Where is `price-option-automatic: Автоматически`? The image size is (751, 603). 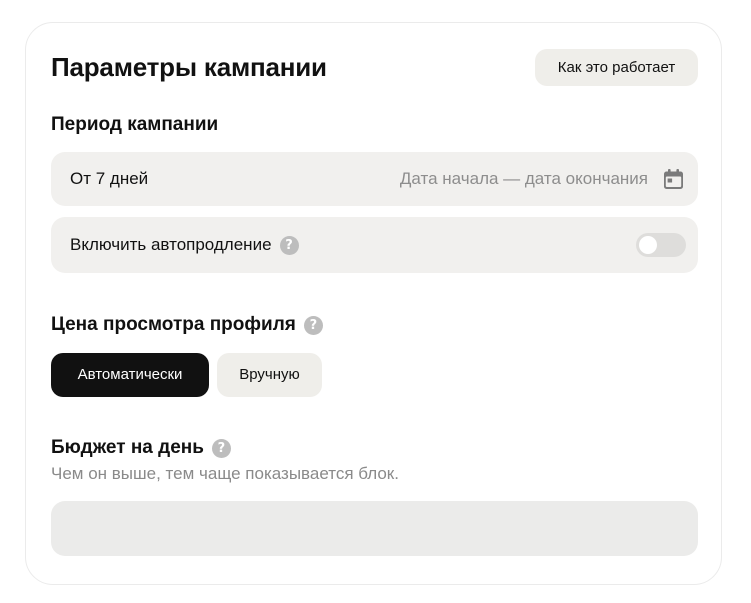 price-option-automatic: Автоматически is located at coordinates (130, 375).